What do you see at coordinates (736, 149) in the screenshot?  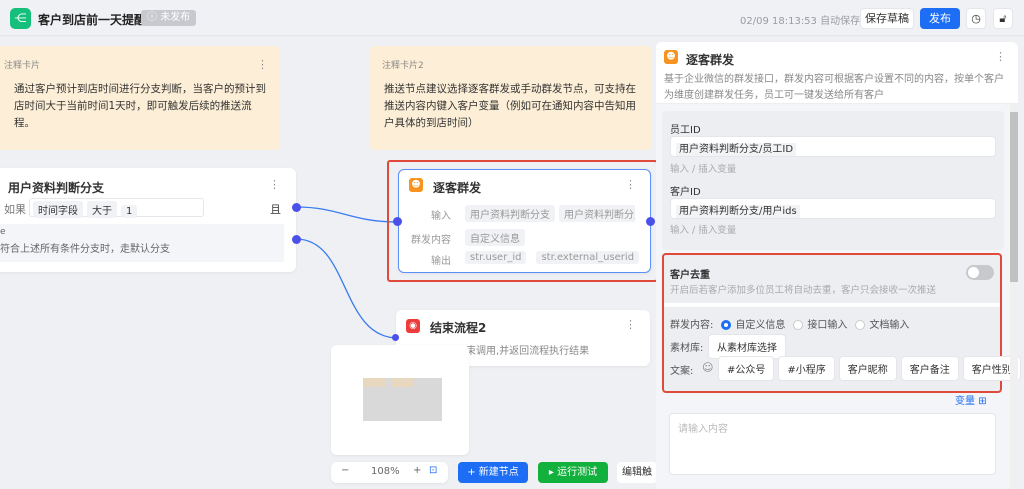 I see `staff-id-value: 用户资料判断分支/员工ID` at bounding box center [736, 149].